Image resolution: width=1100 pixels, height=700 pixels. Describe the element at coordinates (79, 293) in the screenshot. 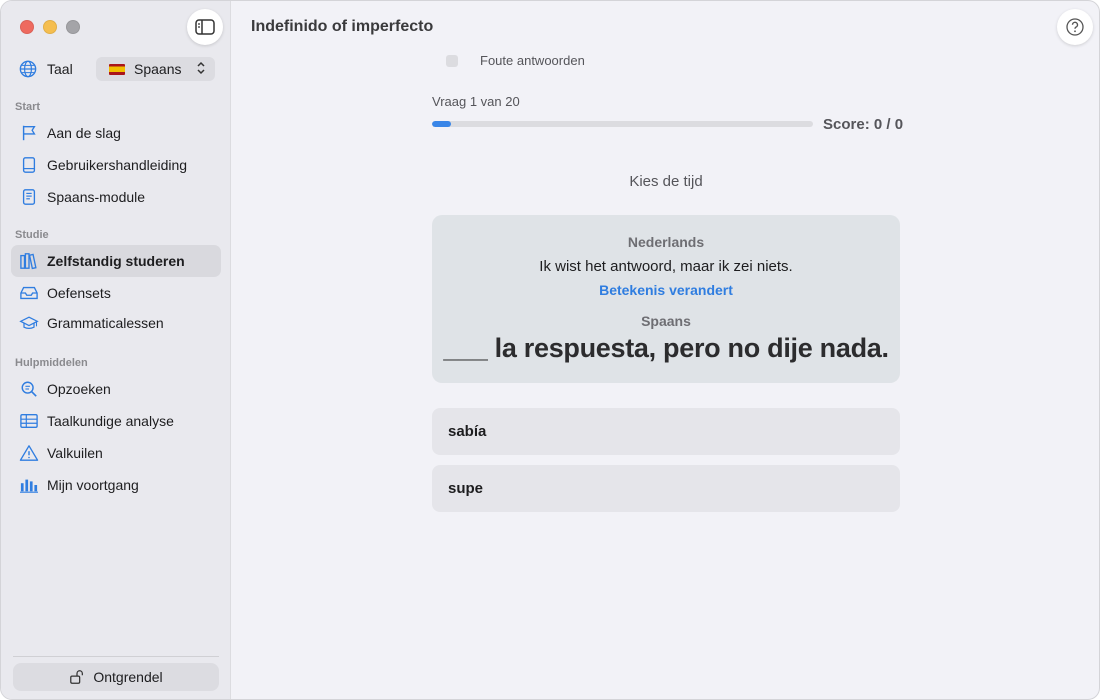

I see `sidebar-item-label: Oefensets` at that location.